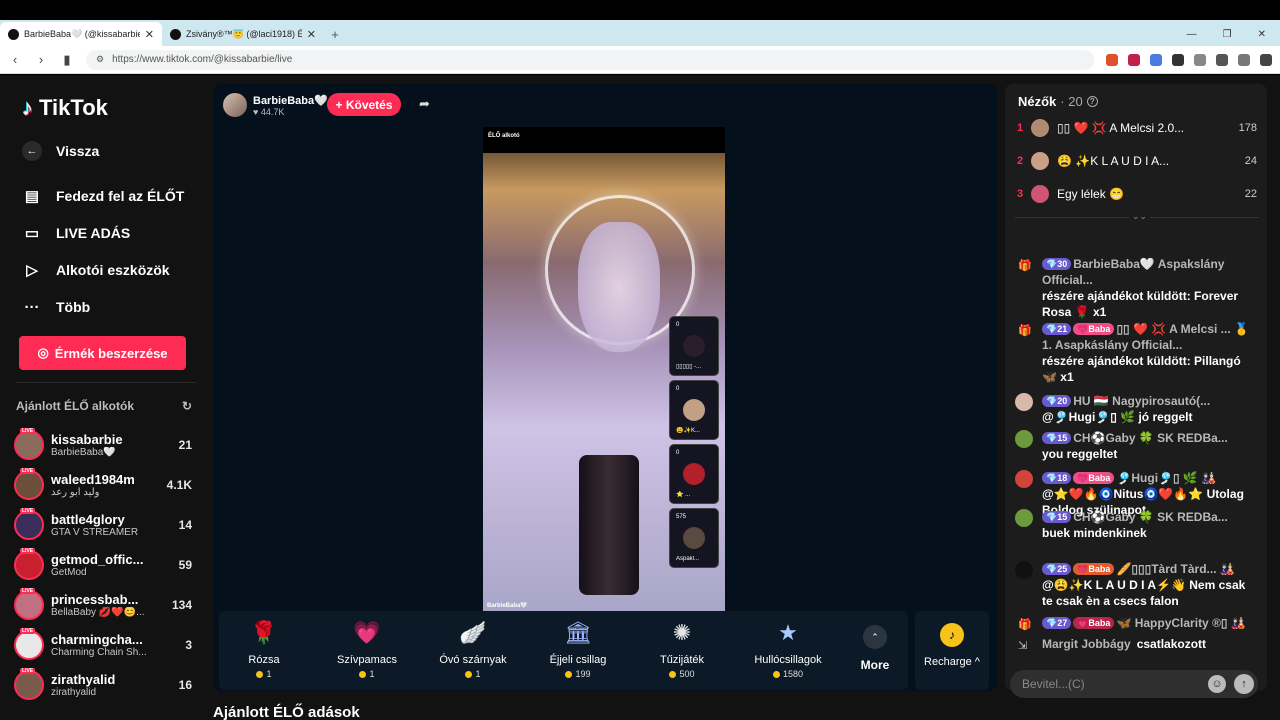  Describe the element at coordinates (102, 353) in the screenshot. I see `get-coins-button: ◎ Érmék beszerzése` at that location.